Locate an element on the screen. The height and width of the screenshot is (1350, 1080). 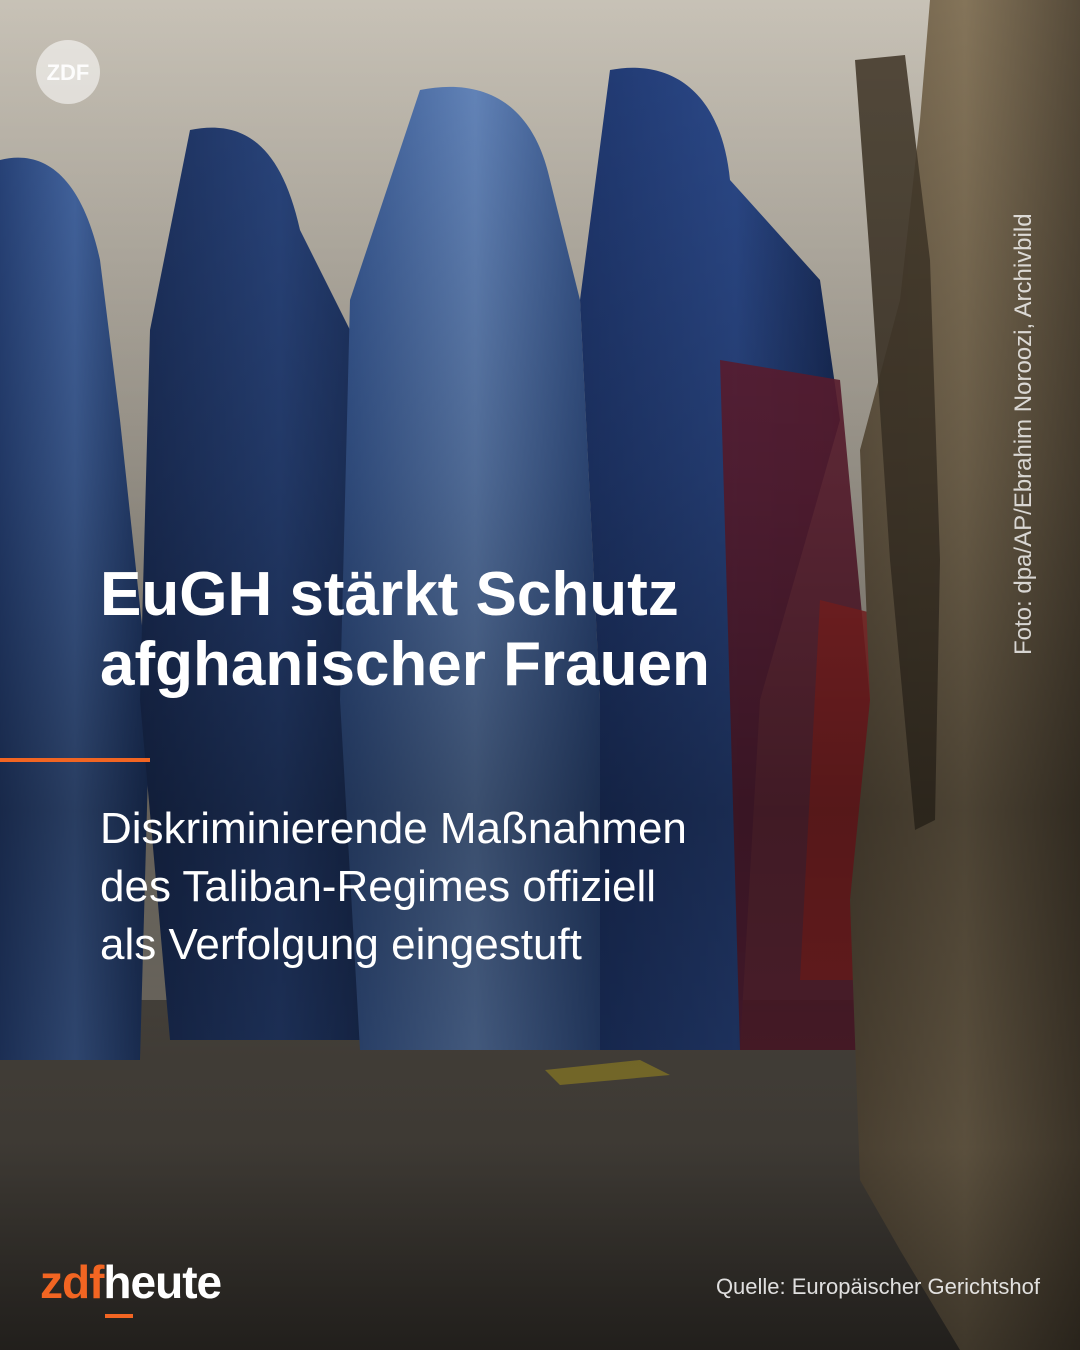
logo-heute: heute is located at coordinates (162, 1282).